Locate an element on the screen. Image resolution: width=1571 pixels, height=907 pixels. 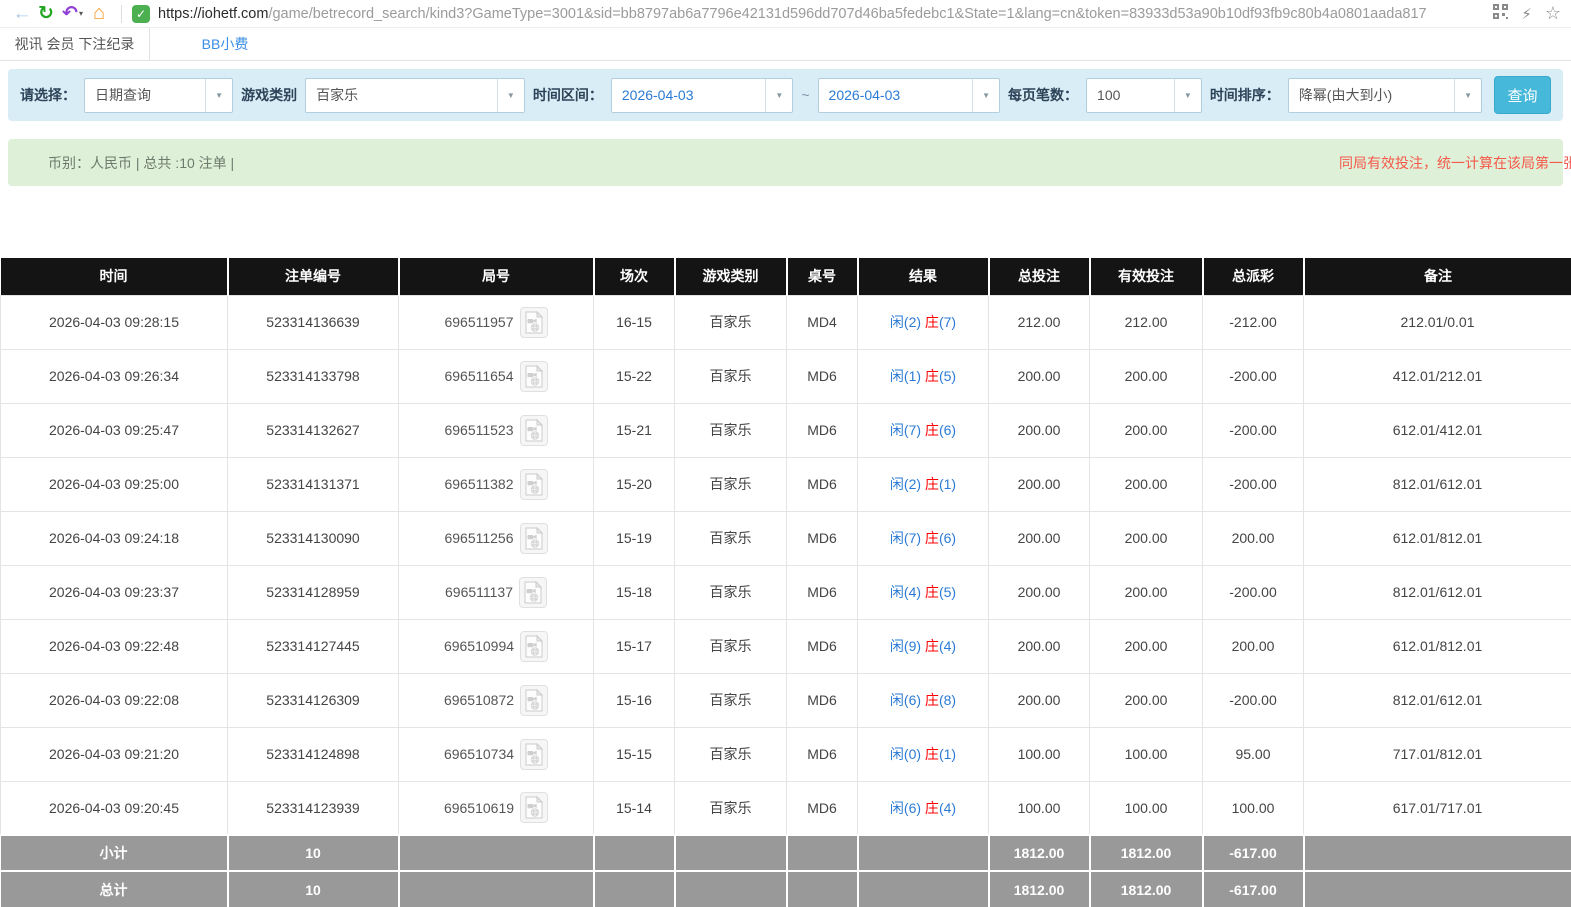
cell-result: 闲(0) 庄(1) is located at coordinates (923, 754).